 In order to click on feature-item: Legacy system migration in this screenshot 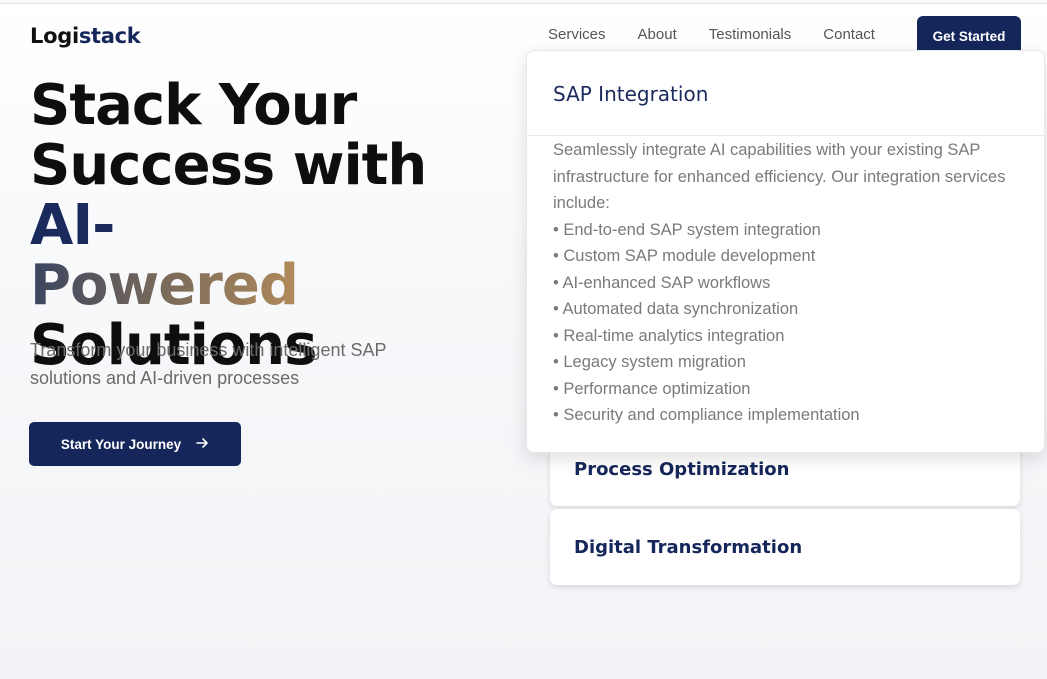, I will do `click(788, 362)`.